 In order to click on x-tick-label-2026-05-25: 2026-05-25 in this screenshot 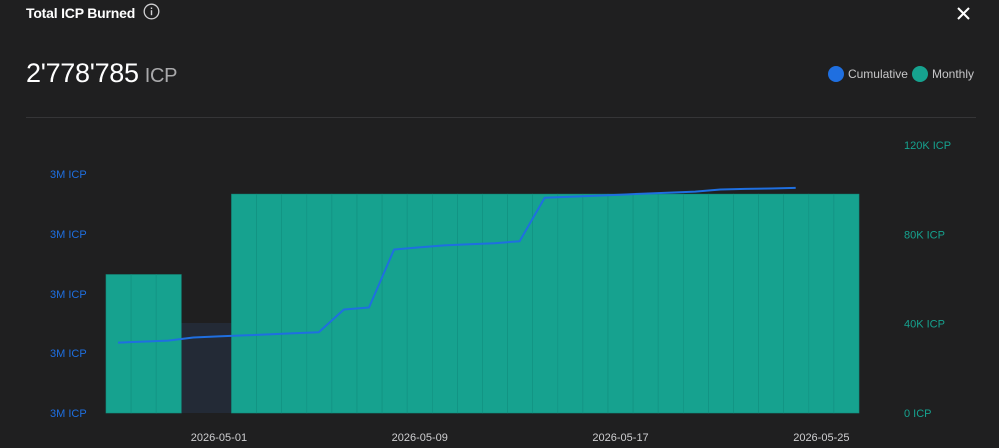, I will do `click(821, 438)`.